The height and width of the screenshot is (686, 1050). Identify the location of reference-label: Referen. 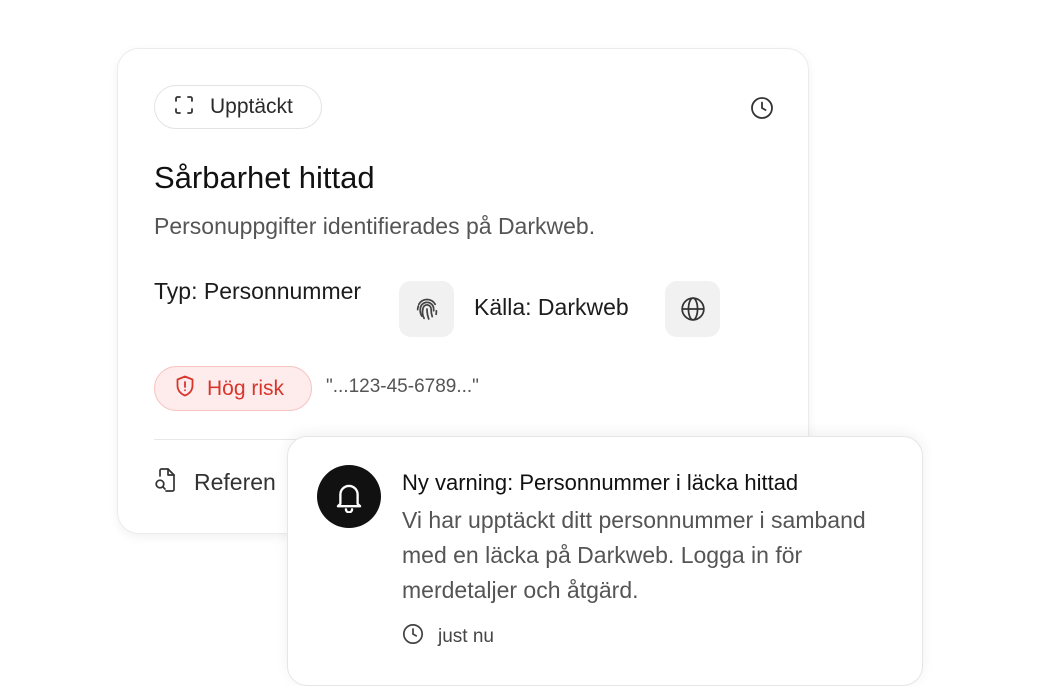
(235, 482).